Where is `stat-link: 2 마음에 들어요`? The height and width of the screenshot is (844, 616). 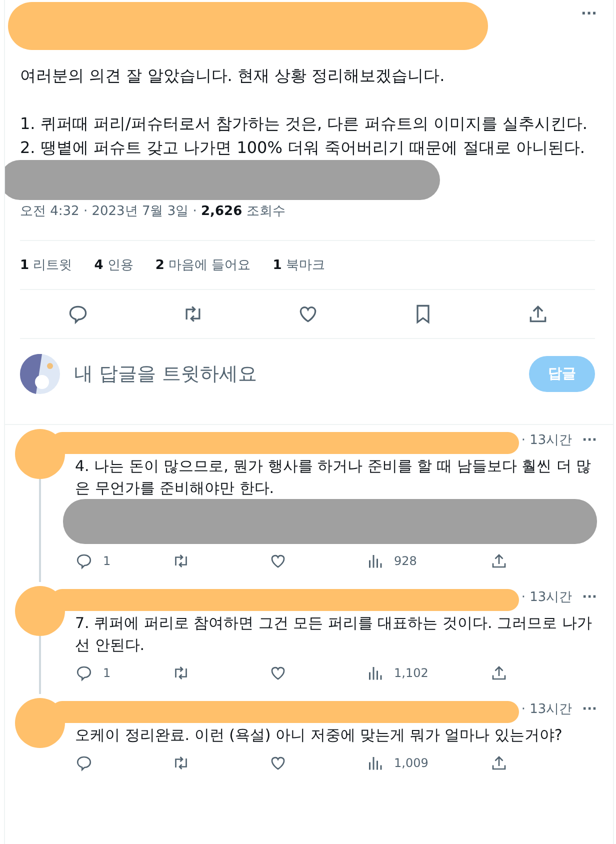
stat-link: 2 마음에 들어요 is located at coordinates (203, 265).